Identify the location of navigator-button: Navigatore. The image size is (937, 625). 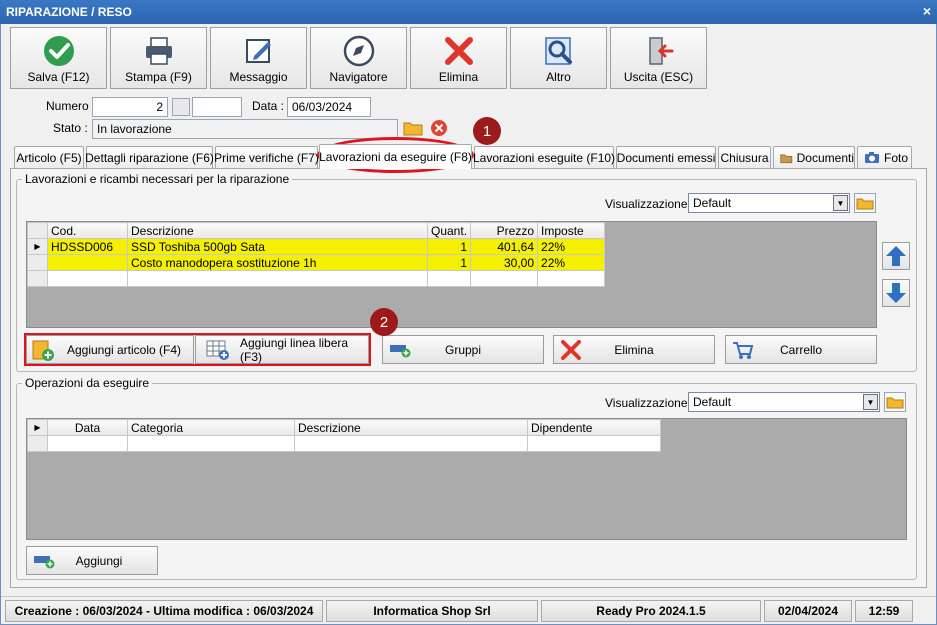
(358, 58).